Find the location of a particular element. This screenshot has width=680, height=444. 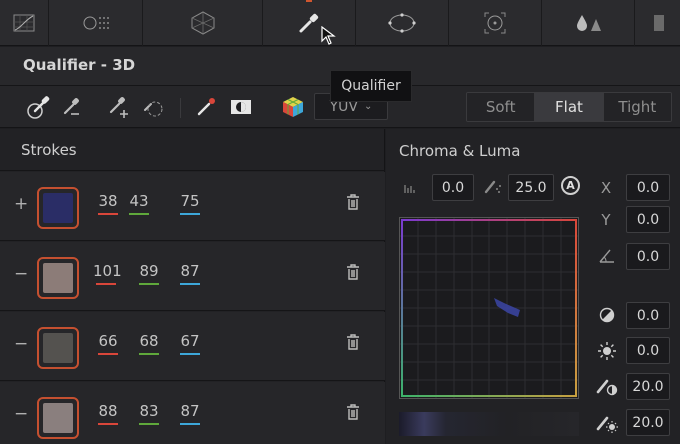

color-warper-icon is located at coordinates (96, 23).